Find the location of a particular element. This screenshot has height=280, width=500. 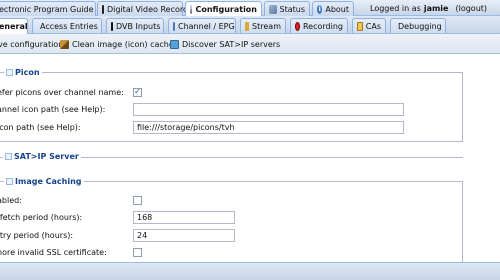

refetch-period-input: 168 is located at coordinates (184, 217).